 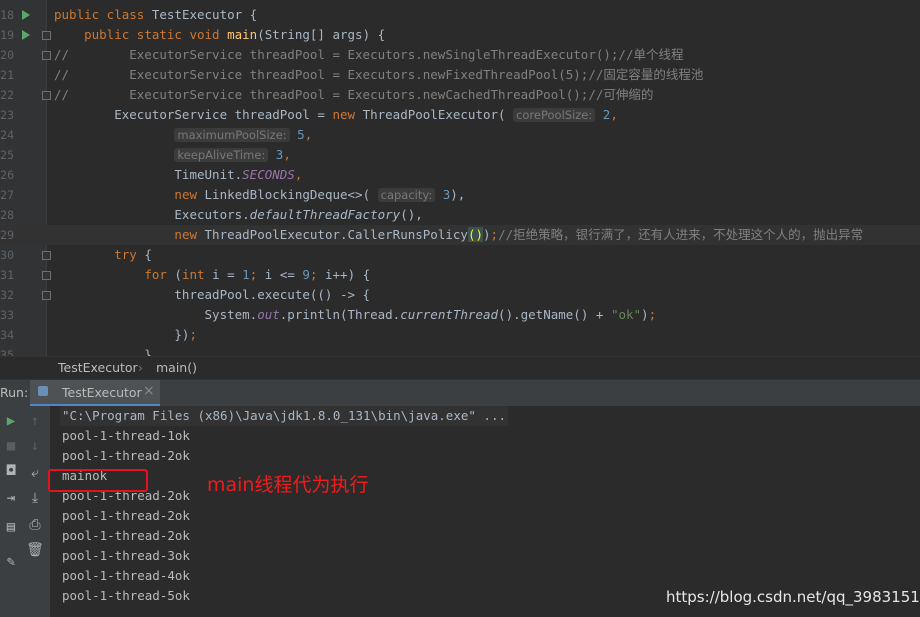 What do you see at coordinates (7, 235) in the screenshot?
I see `line-number: 29` at bounding box center [7, 235].